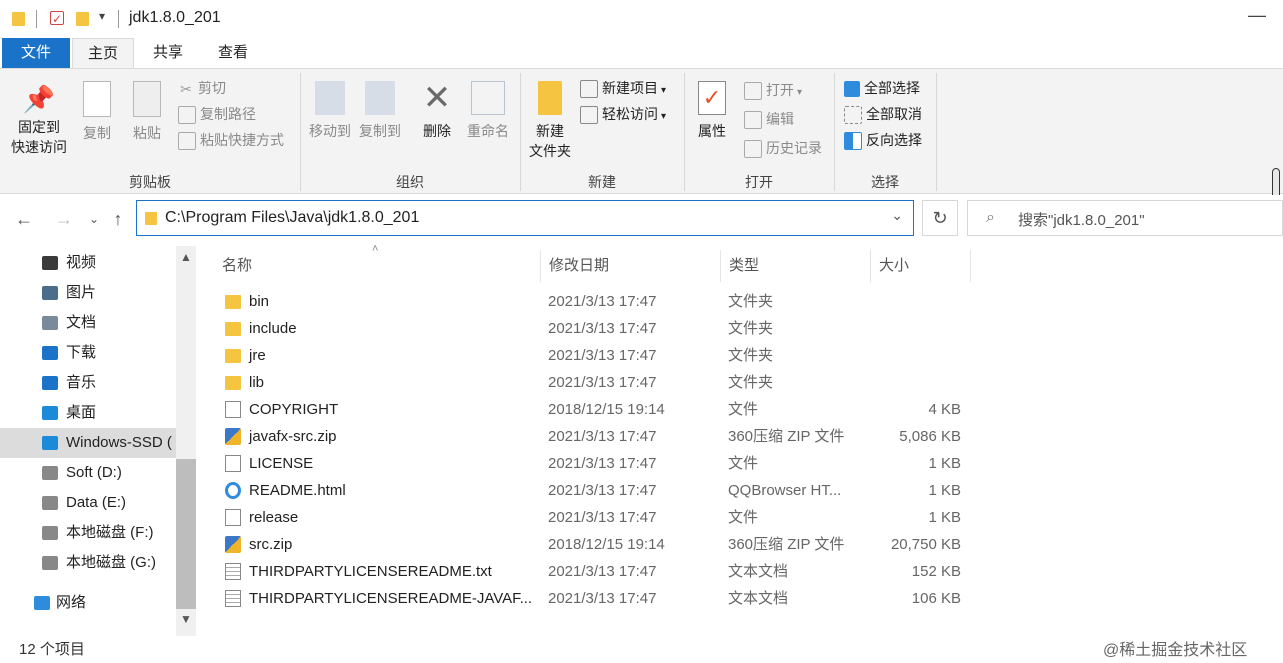 The height and width of the screenshot is (663, 1283). Describe the element at coordinates (233, 53) in the screenshot. I see `tab-view: 查看` at that location.